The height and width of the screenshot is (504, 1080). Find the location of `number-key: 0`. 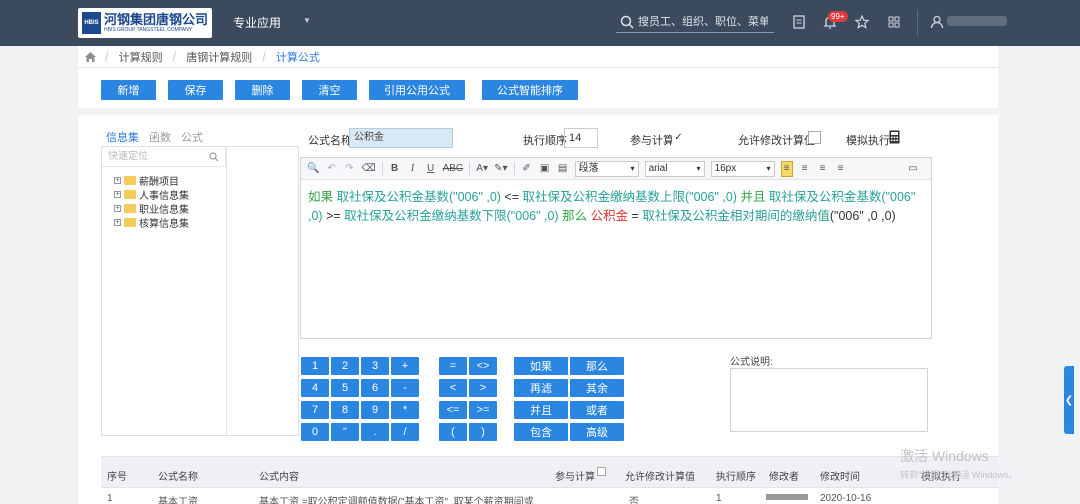

number-key: 0 is located at coordinates (315, 432).